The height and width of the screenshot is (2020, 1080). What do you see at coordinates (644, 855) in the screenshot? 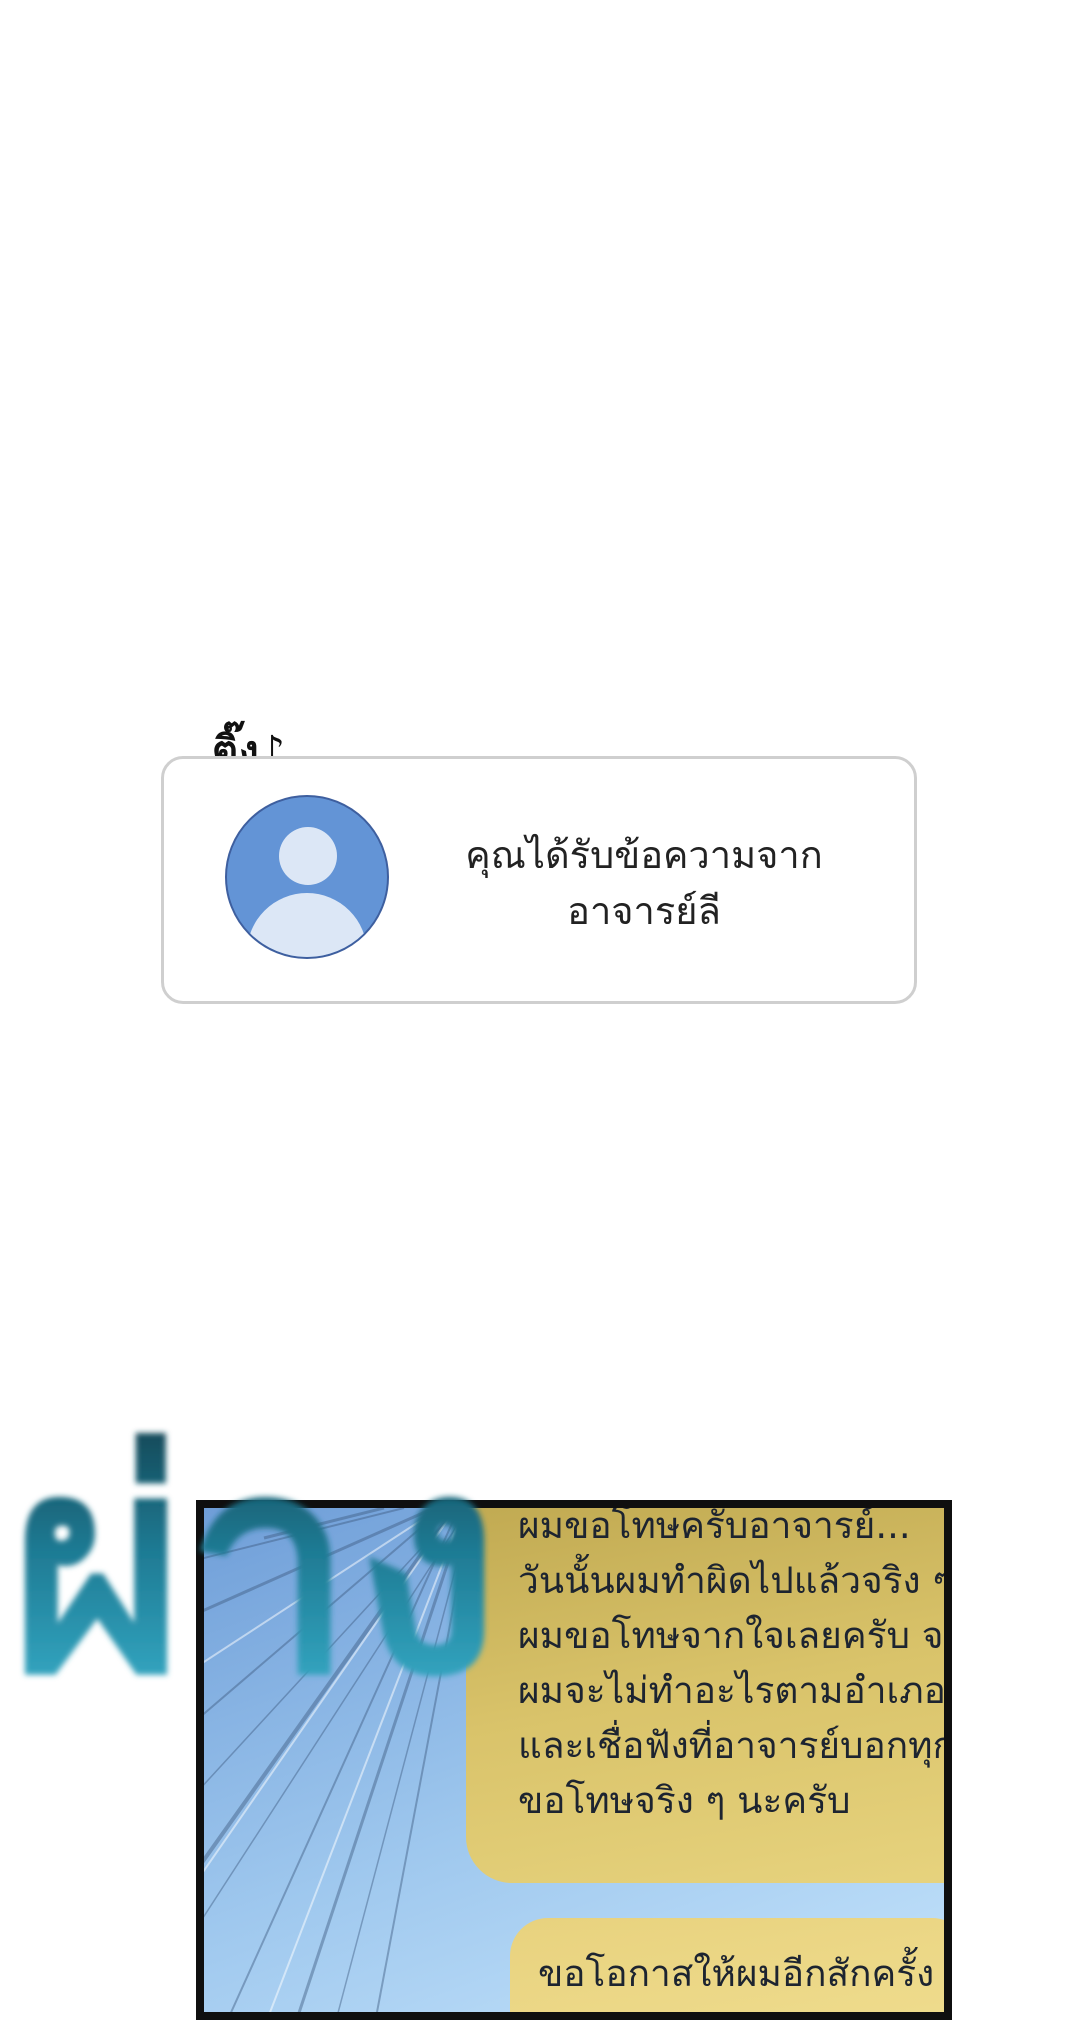
I see `notification-line-1: คุณได้รับข้อความจาก` at bounding box center [644, 855].